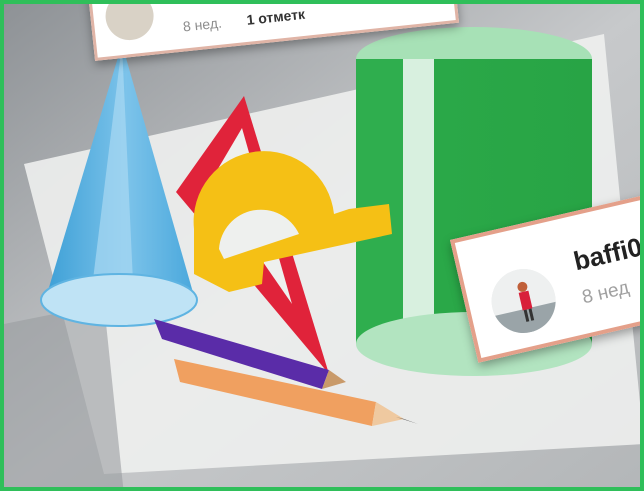 This screenshot has width=644, height=491. Describe the element at coordinates (119, 300) in the screenshot. I see `cone-base` at that location.